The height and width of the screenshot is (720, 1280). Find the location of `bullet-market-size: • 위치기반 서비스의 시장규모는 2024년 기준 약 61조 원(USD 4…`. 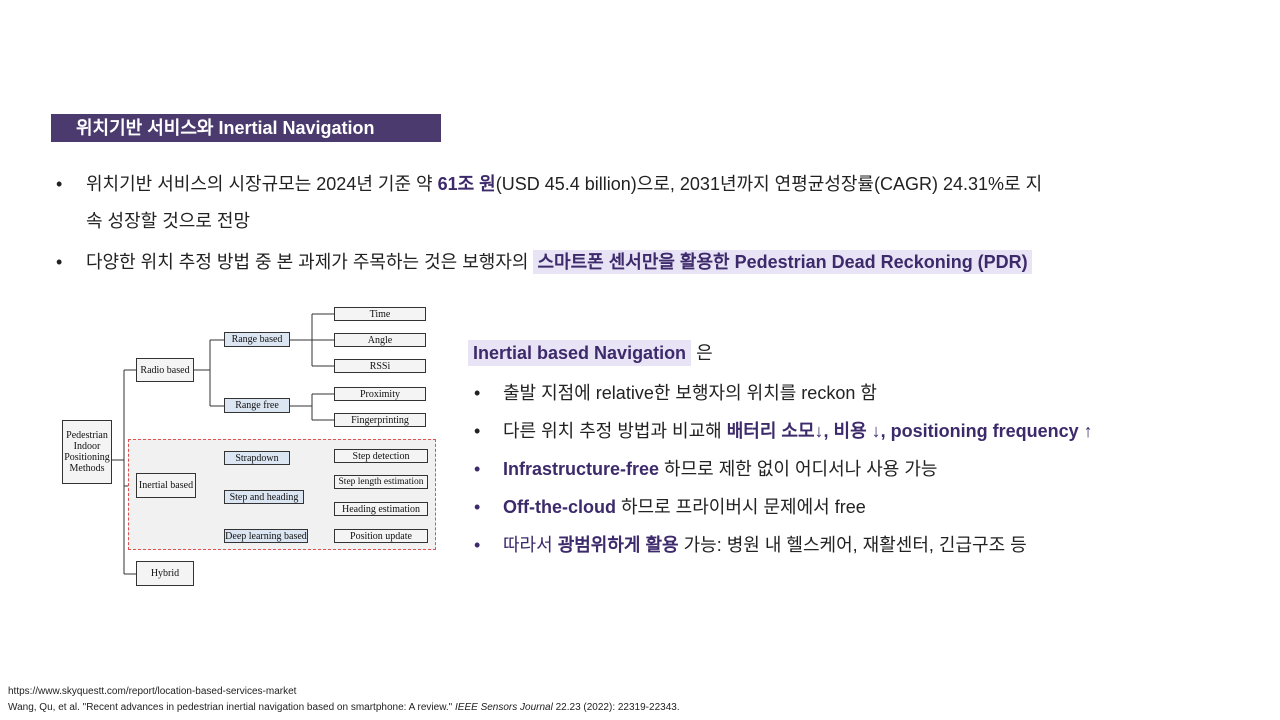

bullet-market-size: • 위치기반 서비스의 시장규모는 2024년 기준 약 61조 원(USD 4… is located at coordinates (626, 203).